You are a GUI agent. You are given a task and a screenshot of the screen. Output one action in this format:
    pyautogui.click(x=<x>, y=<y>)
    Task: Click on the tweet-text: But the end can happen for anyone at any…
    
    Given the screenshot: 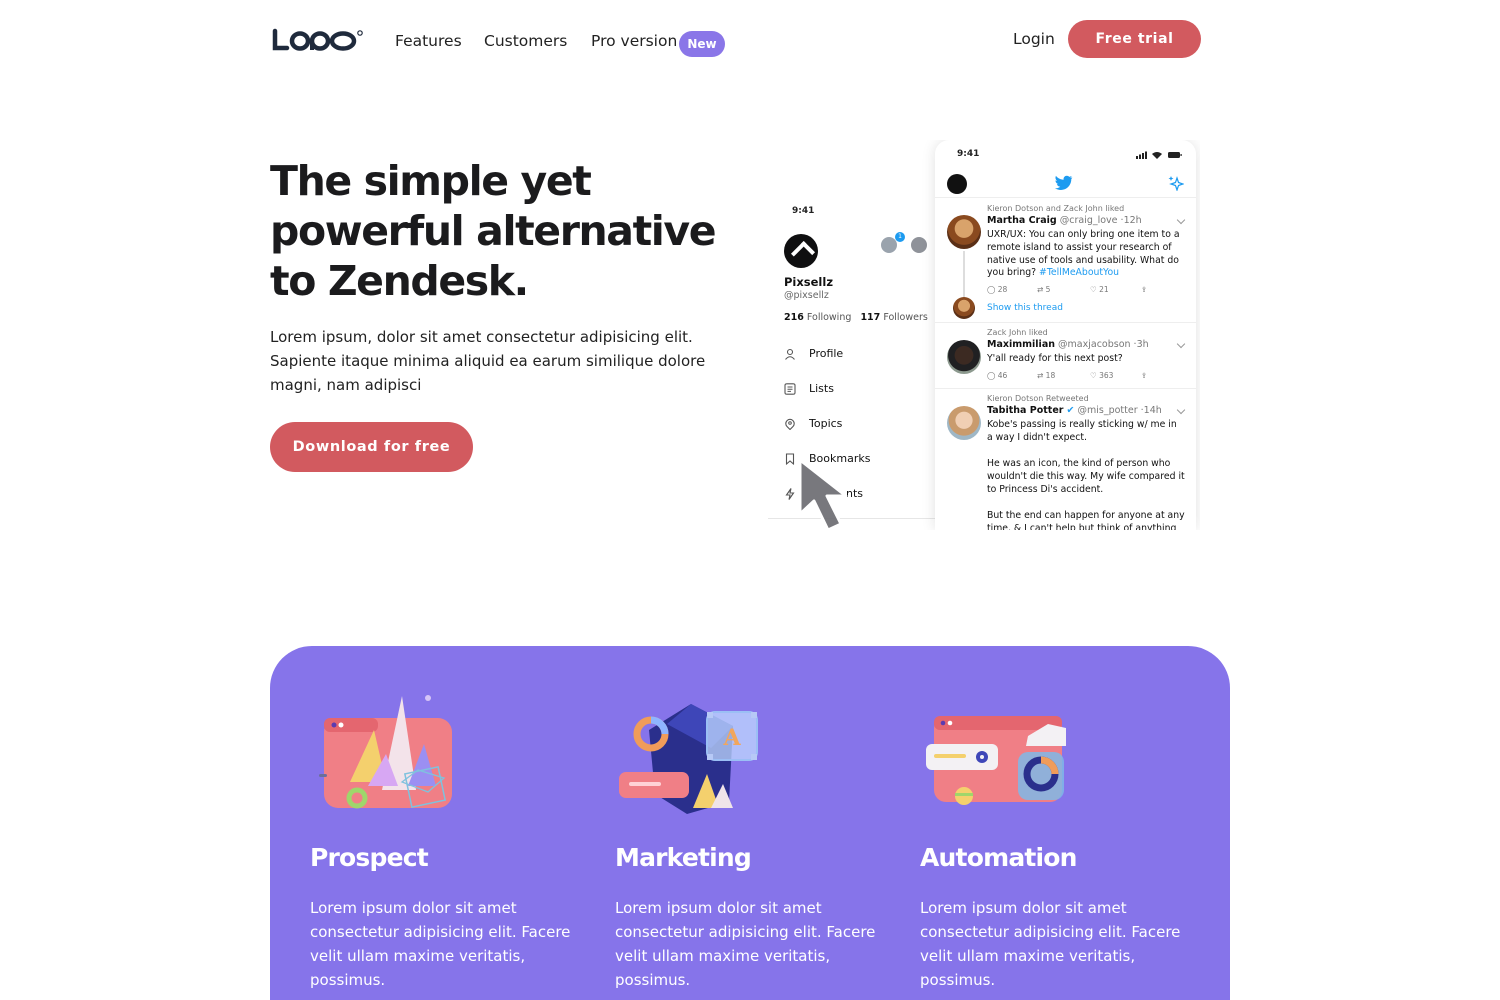 What is the action you would take?
    pyautogui.click(x=1086, y=520)
    